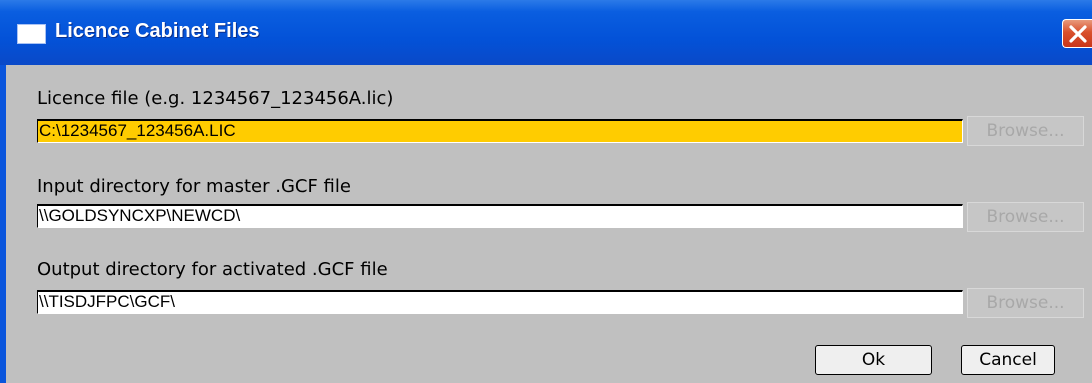 The width and height of the screenshot is (1092, 383). What do you see at coordinates (31, 34) in the screenshot?
I see `window-icon` at bounding box center [31, 34].